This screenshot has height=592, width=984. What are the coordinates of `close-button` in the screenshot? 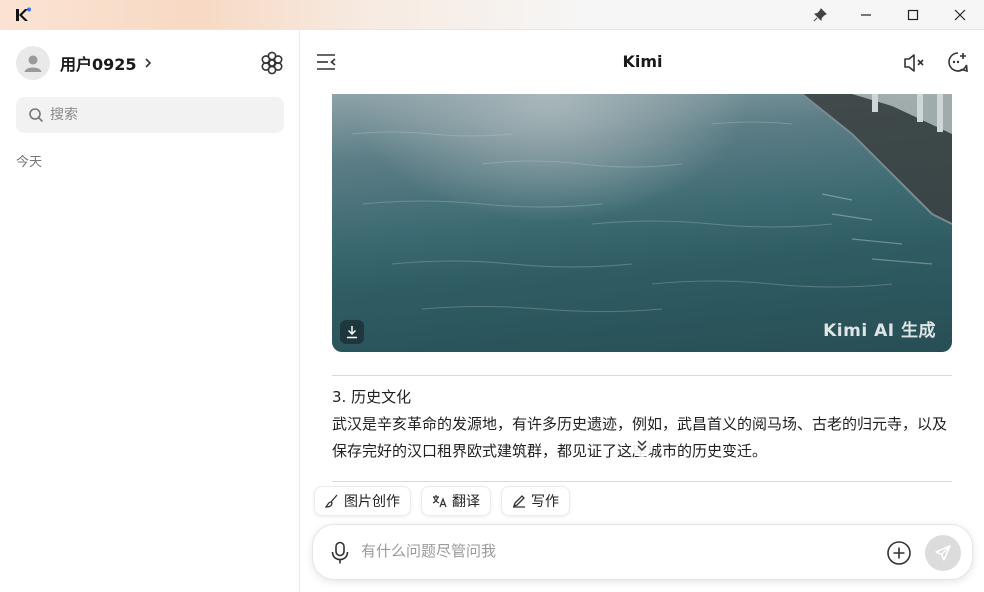 It's located at (960, 15).